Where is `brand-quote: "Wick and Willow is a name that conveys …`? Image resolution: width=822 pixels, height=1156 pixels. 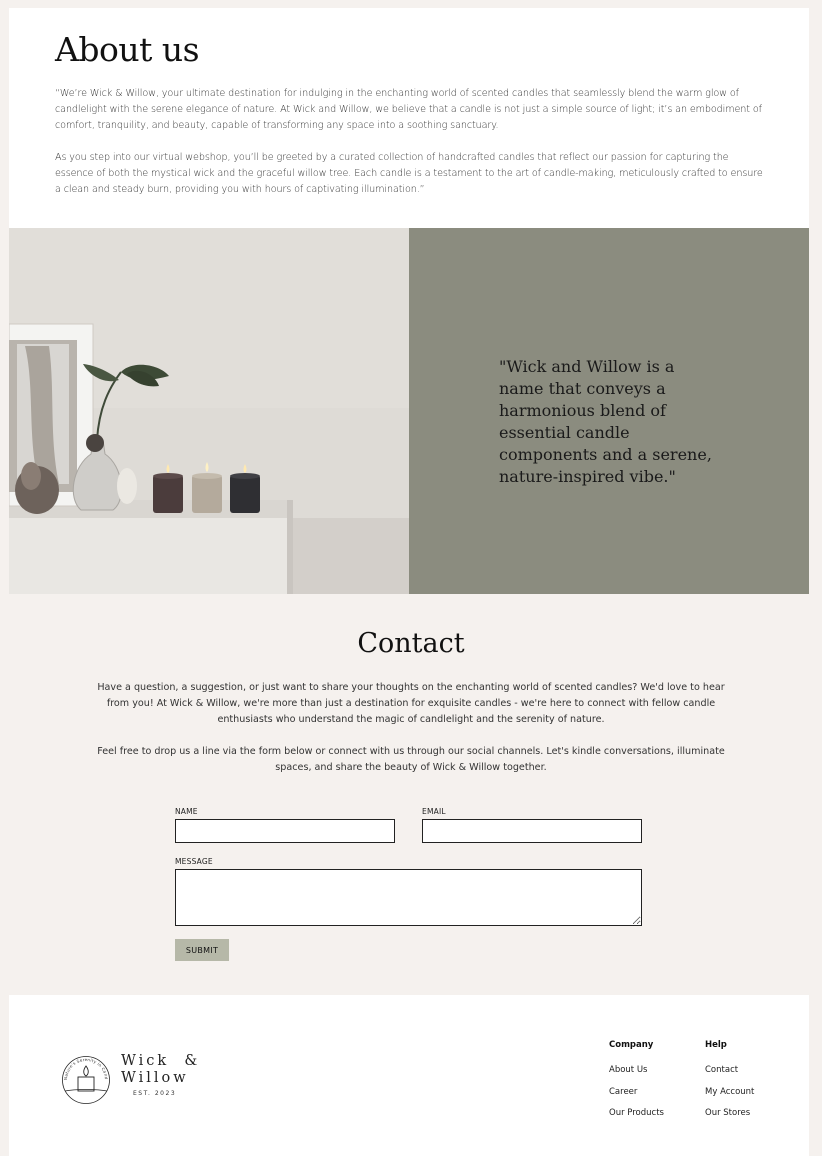
brand-quote: "Wick and Willow is a name that conveys … is located at coordinates (605, 421).